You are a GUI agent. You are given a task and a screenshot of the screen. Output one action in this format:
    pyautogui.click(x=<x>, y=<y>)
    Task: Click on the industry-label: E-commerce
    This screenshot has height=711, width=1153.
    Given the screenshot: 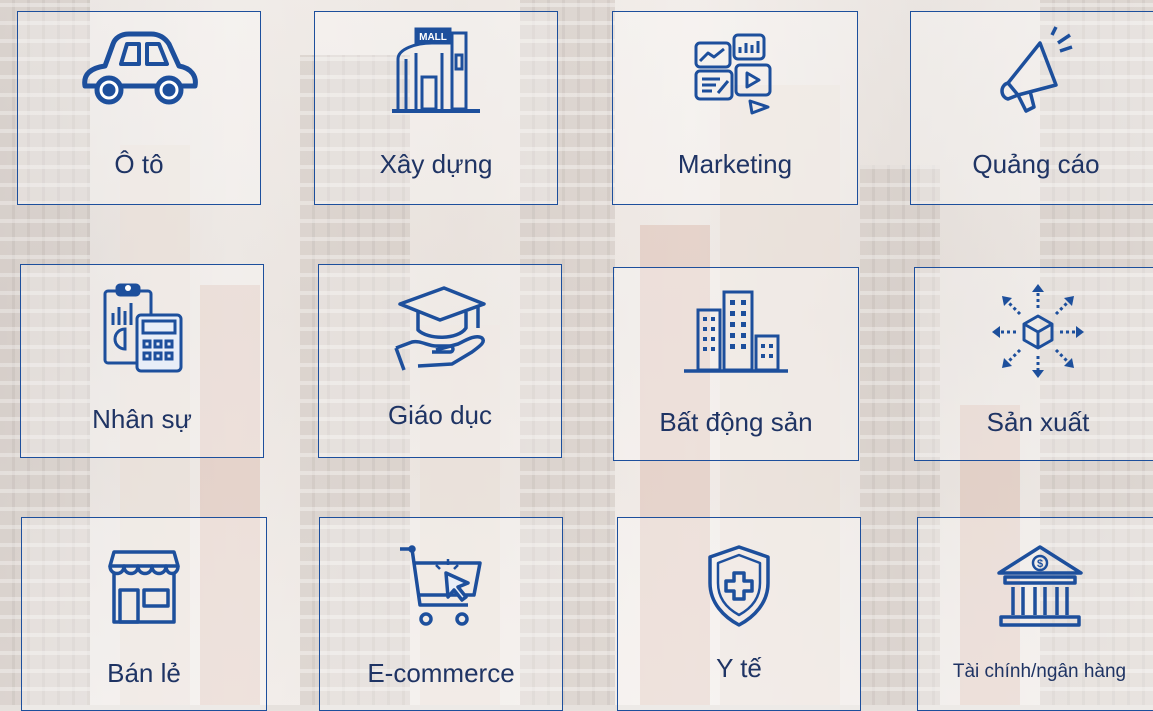 What is the action you would take?
    pyautogui.click(x=441, y=673)
    